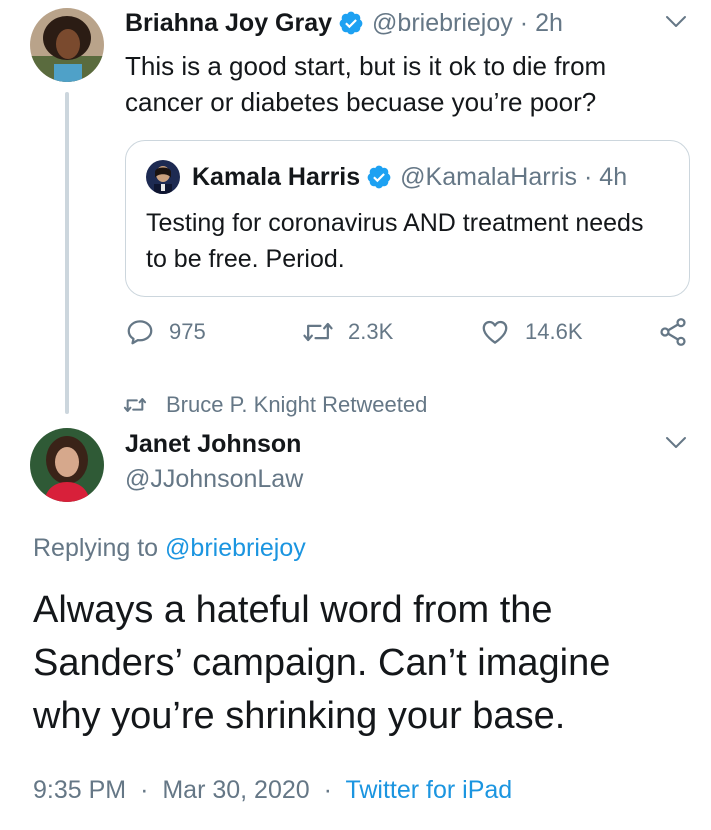 This screenshot has height=830, width=711. Describe the element at coordinates (140, 332) in the screenshot. I see `reply-icon` at that location.